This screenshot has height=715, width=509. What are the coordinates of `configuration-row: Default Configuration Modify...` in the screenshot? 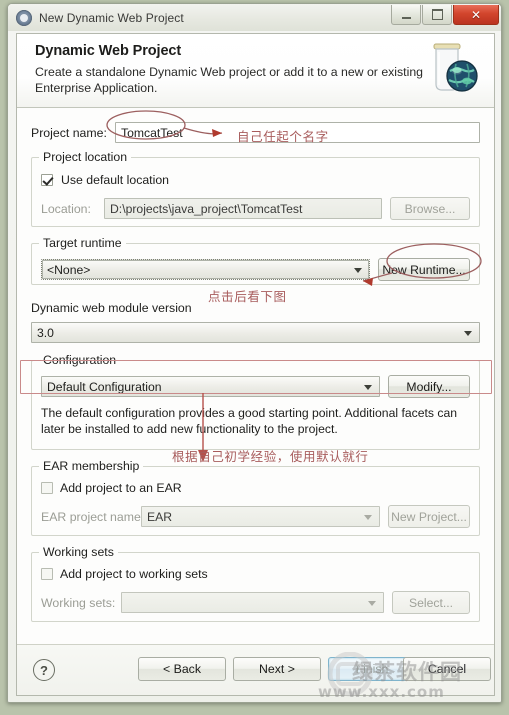 It's located at (255, 386).